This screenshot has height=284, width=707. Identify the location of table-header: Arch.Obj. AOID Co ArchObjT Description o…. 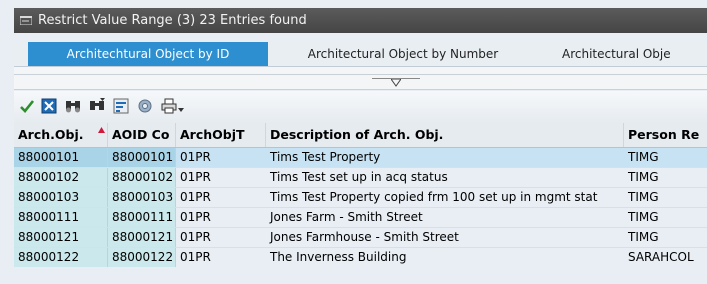
(360, 135).